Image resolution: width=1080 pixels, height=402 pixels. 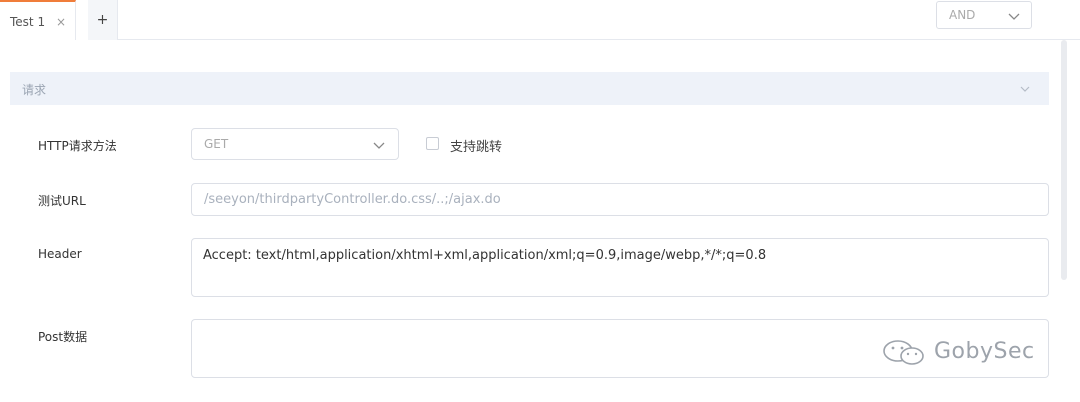 I want to click on follow-redirect-label: 支持跳转, so click(x=476, y=147).